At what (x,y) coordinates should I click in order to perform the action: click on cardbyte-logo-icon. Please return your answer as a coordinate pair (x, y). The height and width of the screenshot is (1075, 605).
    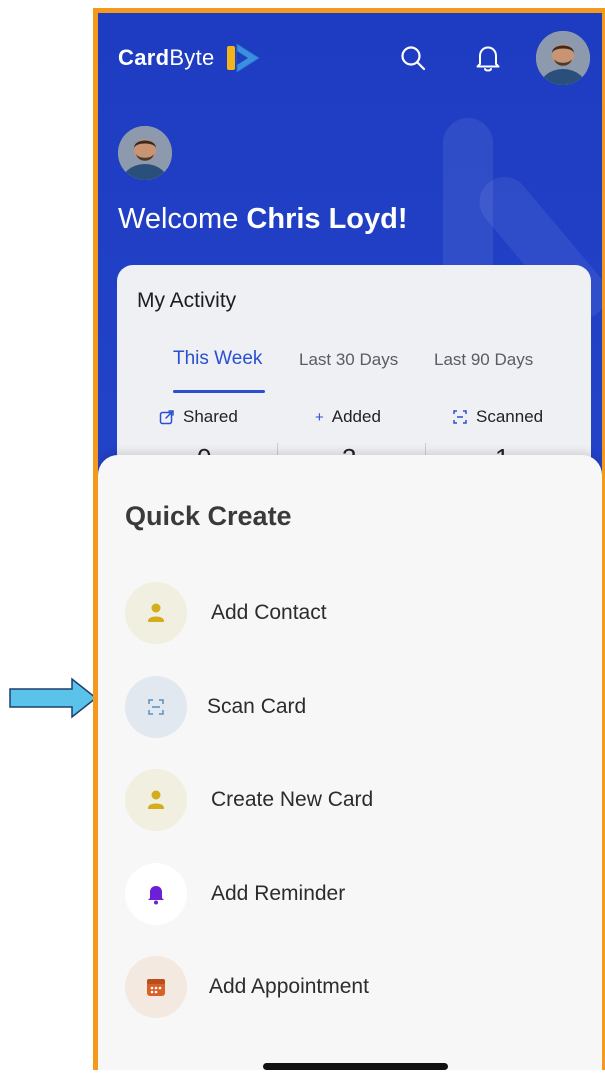
    Looking at the image, I should click on (243, 58).